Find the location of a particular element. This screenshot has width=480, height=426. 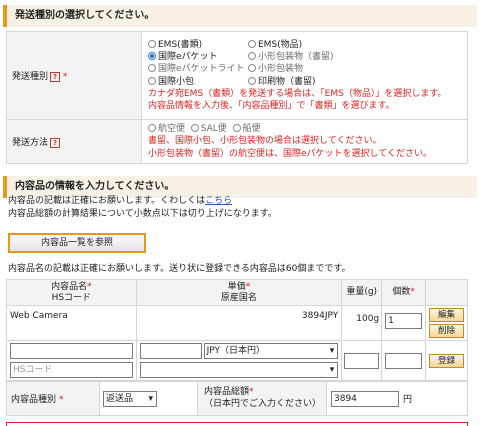

radio-selected-icon is located at coordinates (152, 55).